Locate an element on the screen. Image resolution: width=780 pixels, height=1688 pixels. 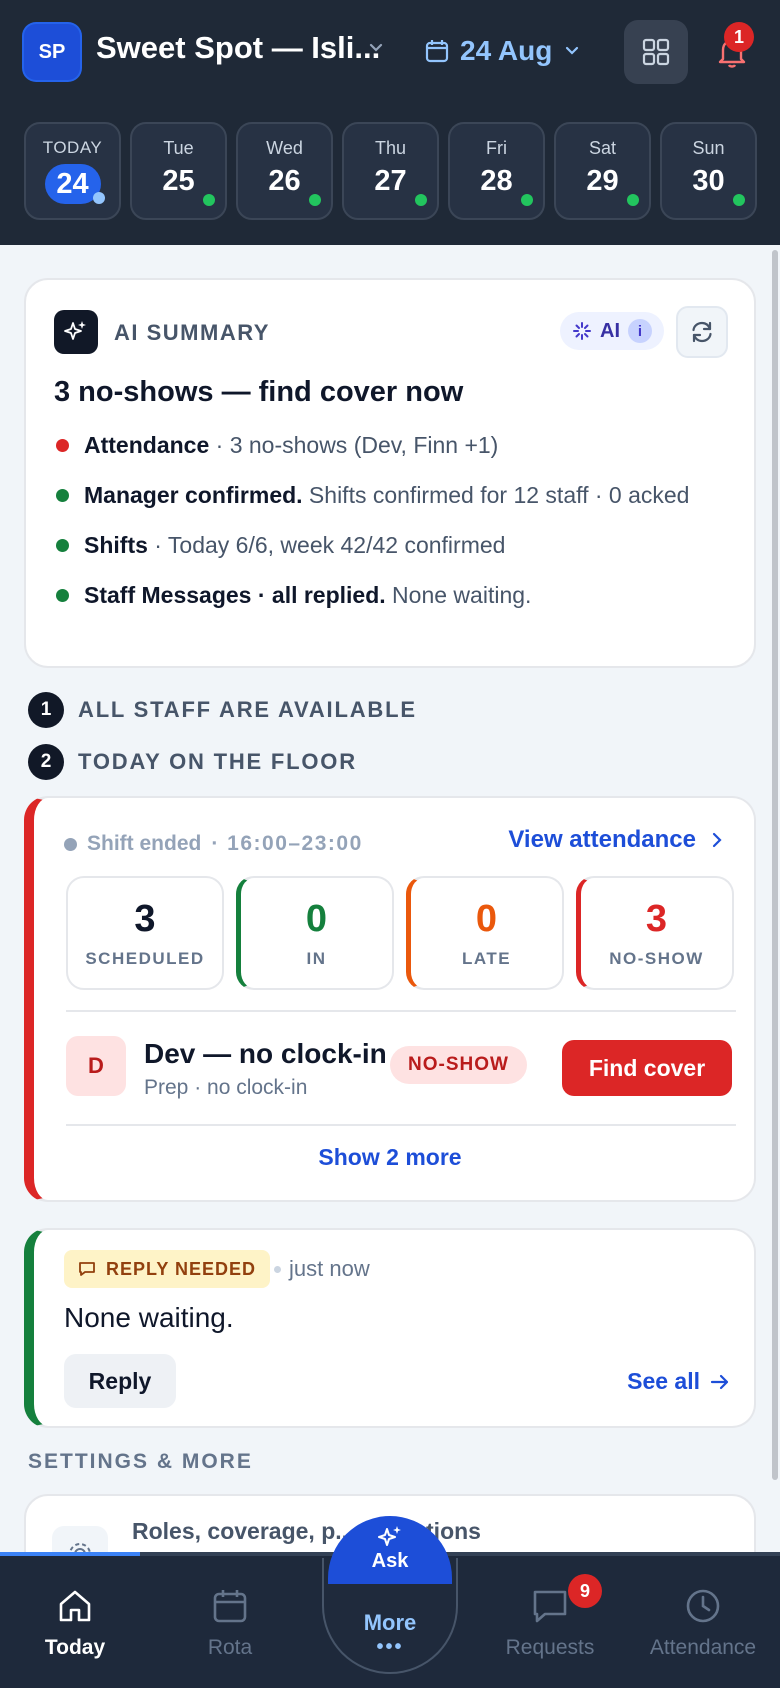
shift-time: · 16:00–23:00 is located at coordinates (287, 843).